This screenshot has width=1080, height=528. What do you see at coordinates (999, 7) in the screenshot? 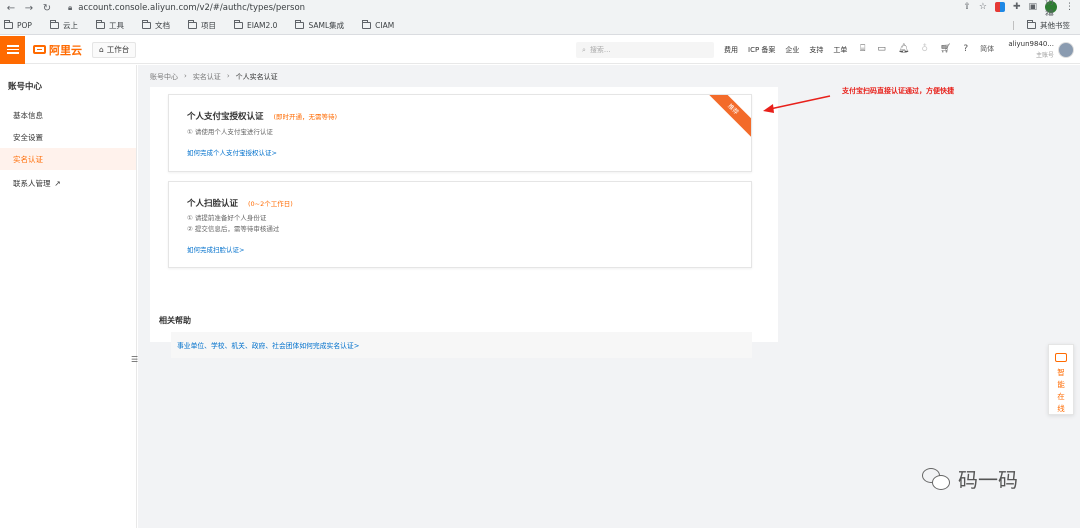
I see `extension-icon` at bounding box center [999, 7].